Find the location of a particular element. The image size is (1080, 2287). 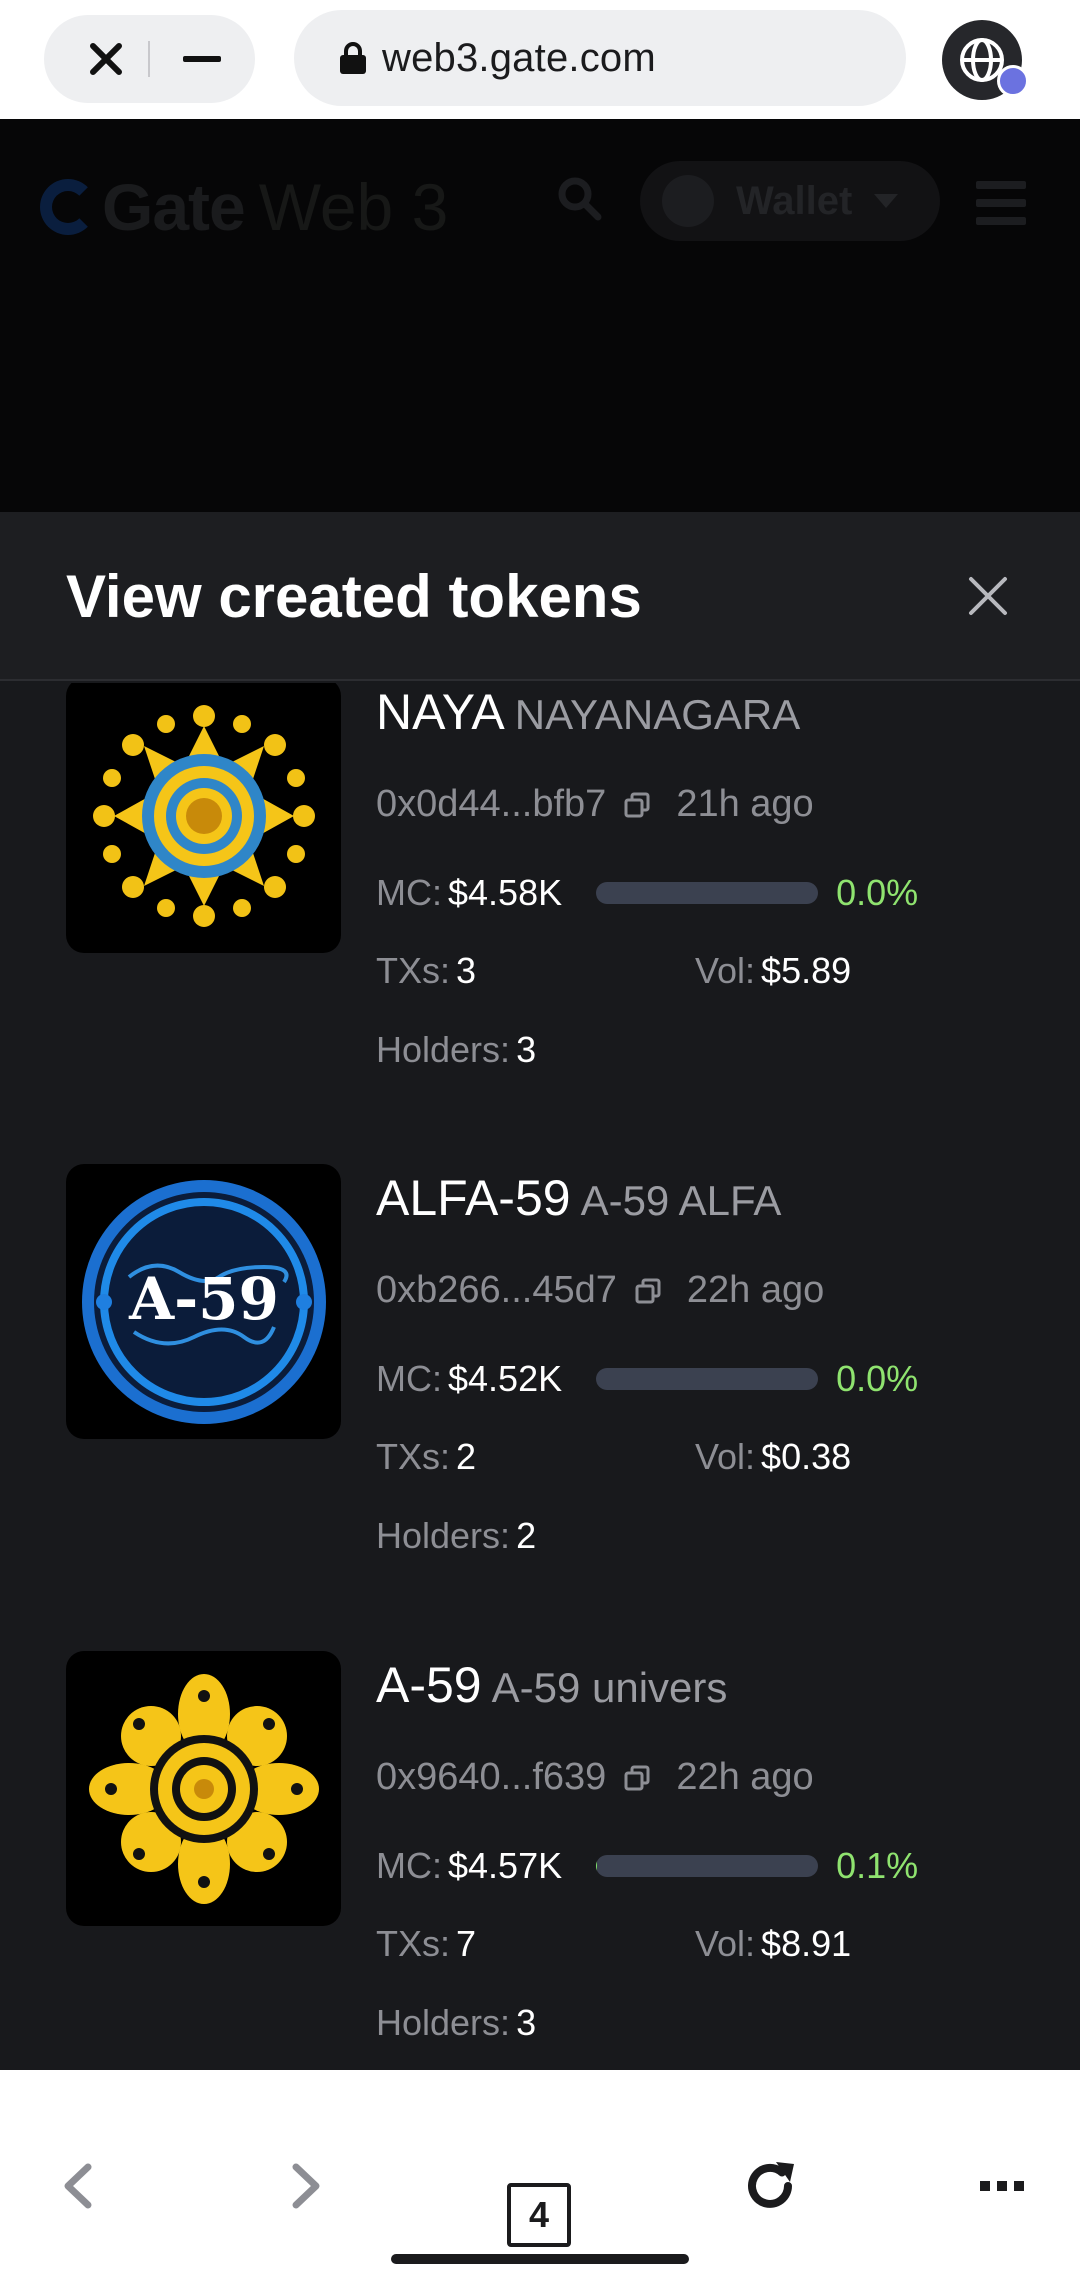

sheet-header: View created tokens is located at coordinates (540, 596).